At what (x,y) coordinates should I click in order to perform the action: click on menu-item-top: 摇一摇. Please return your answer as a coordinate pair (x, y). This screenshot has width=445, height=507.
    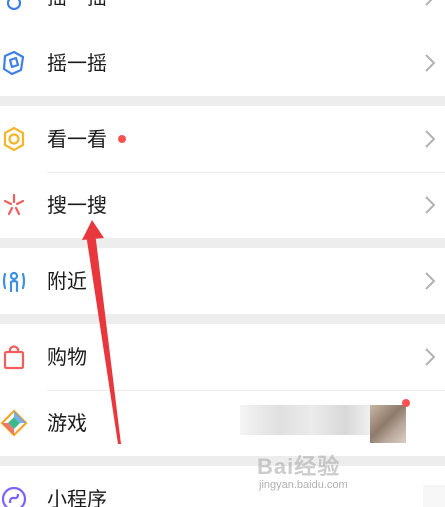
    Looking at the image, I should click on (222, 15).